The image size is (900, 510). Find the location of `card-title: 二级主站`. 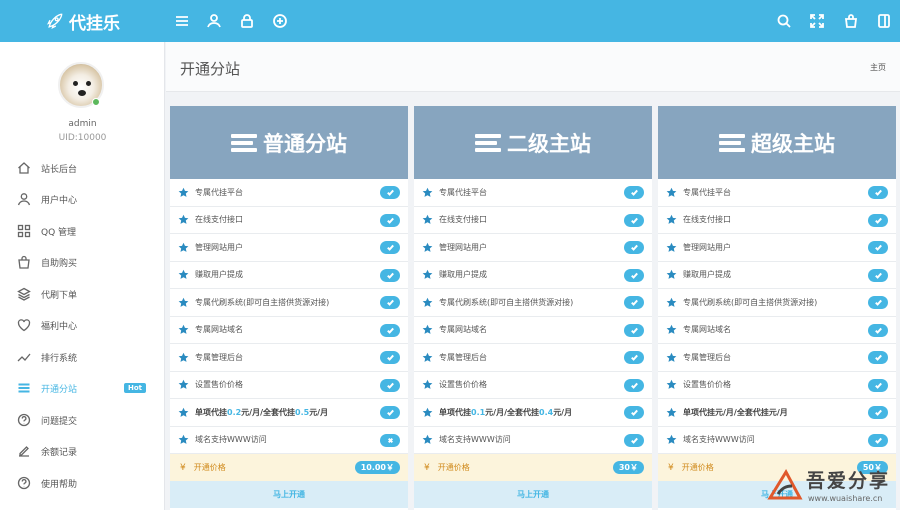

card-title: 二级主站 is located at coordinates (549, 143).